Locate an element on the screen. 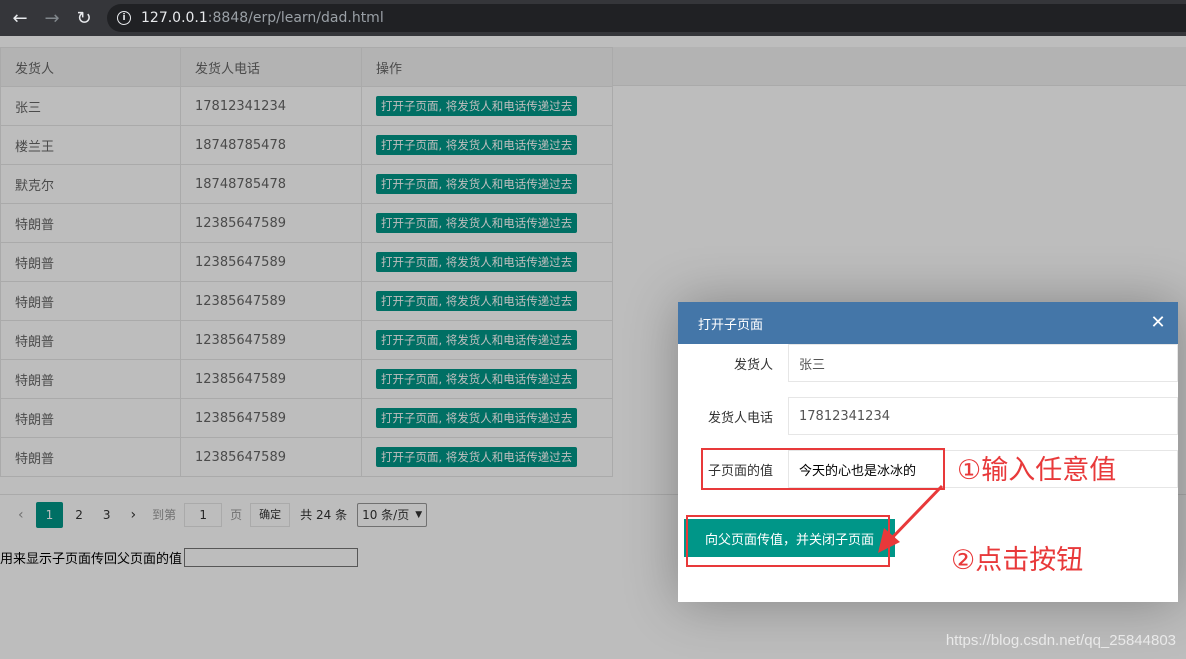 This screenshot has width=1186, height=659. sender-field: 张三 is located at coordinates (983, 363).